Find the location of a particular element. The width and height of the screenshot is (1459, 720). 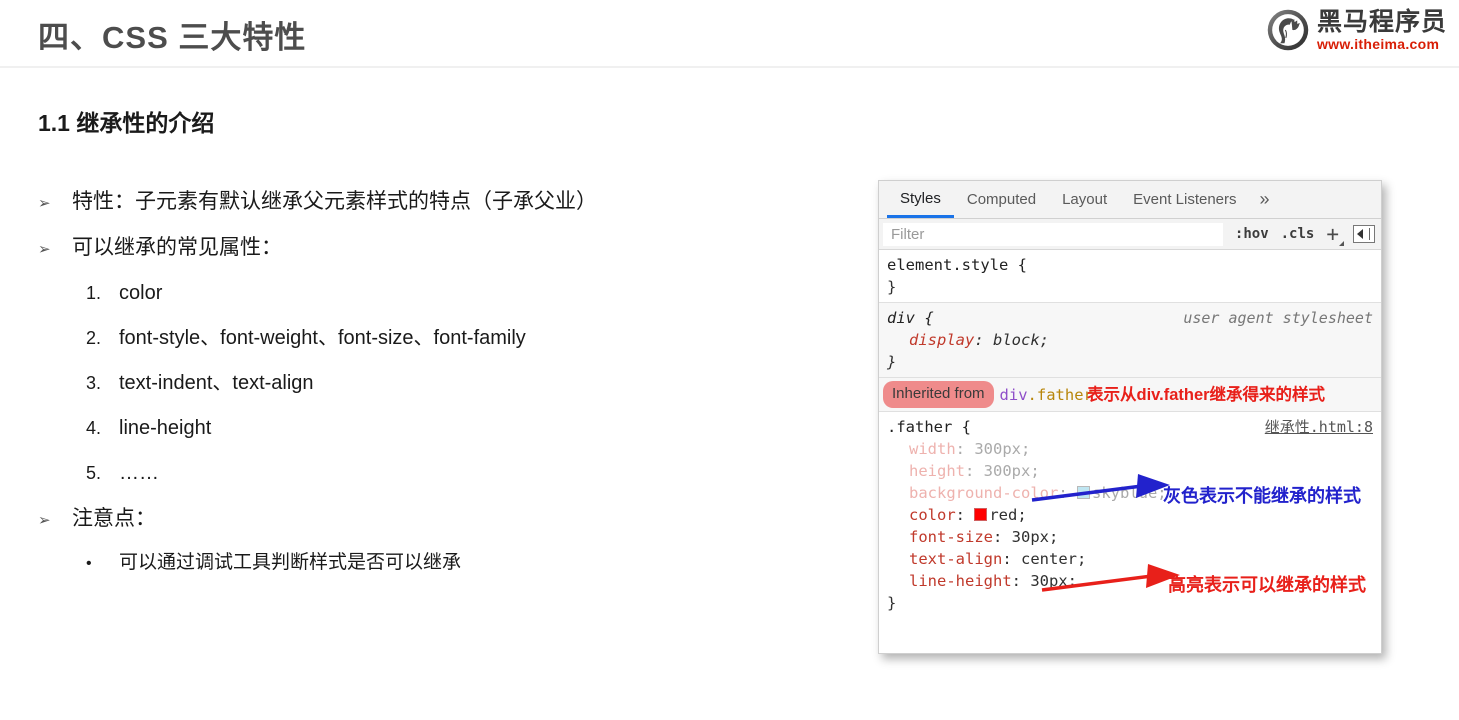

panel-toggle-icon is located at coordinates (1364, 234).